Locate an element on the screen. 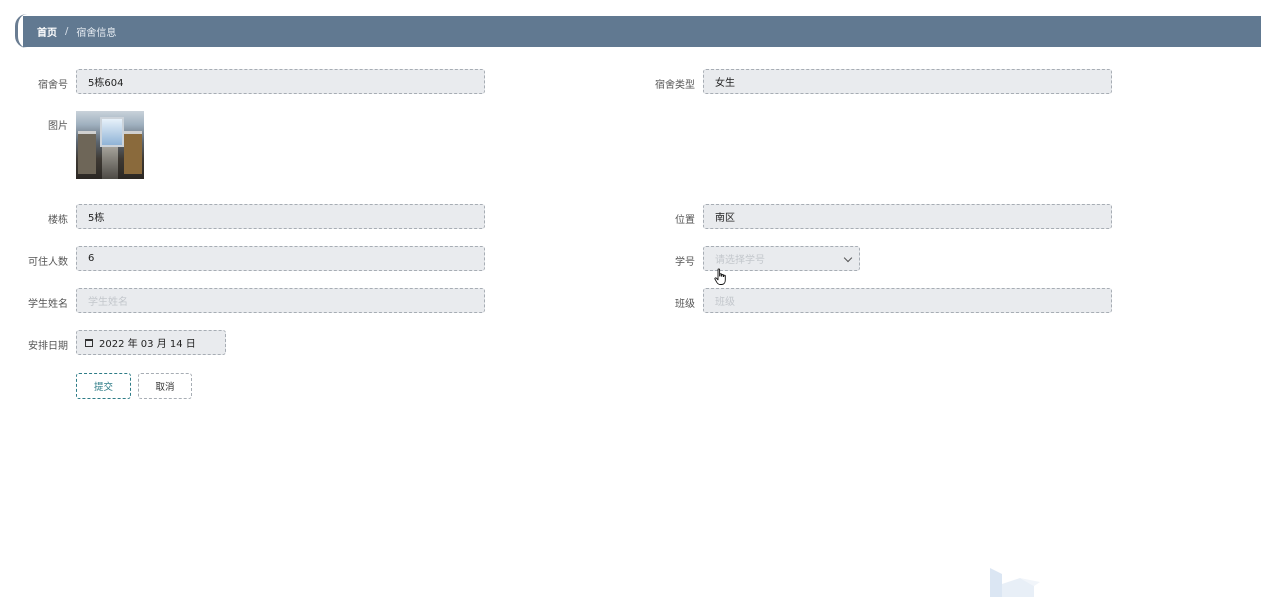  student-name-placeholder: 学生姓名 is located at coordinates (108, 302).